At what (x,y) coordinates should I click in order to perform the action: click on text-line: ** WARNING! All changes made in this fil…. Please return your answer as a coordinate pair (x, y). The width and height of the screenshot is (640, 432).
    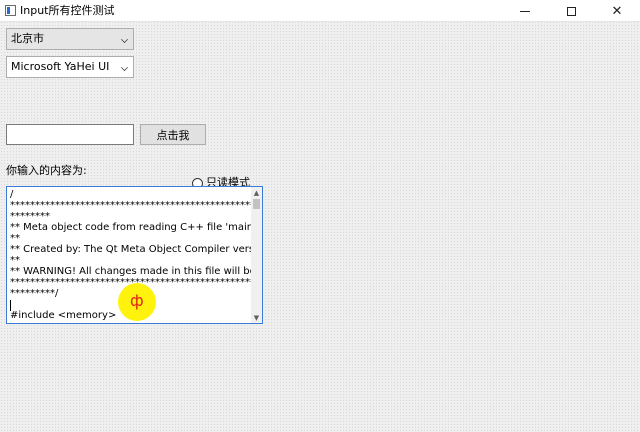
    Looking at the image, I should click on (132, 271).